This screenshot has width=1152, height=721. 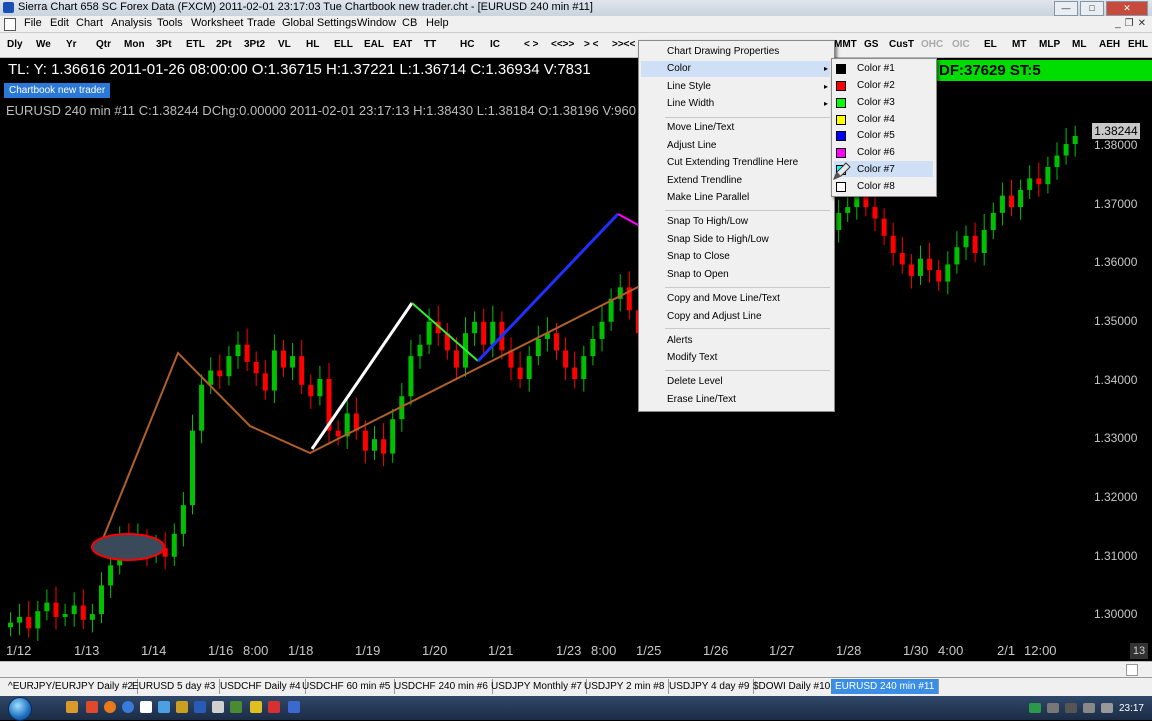 What do you see at coordinates (1138, 44) in the screenshot?
I see `toolbar-button: EHL` at bounding box center [1138, 44].